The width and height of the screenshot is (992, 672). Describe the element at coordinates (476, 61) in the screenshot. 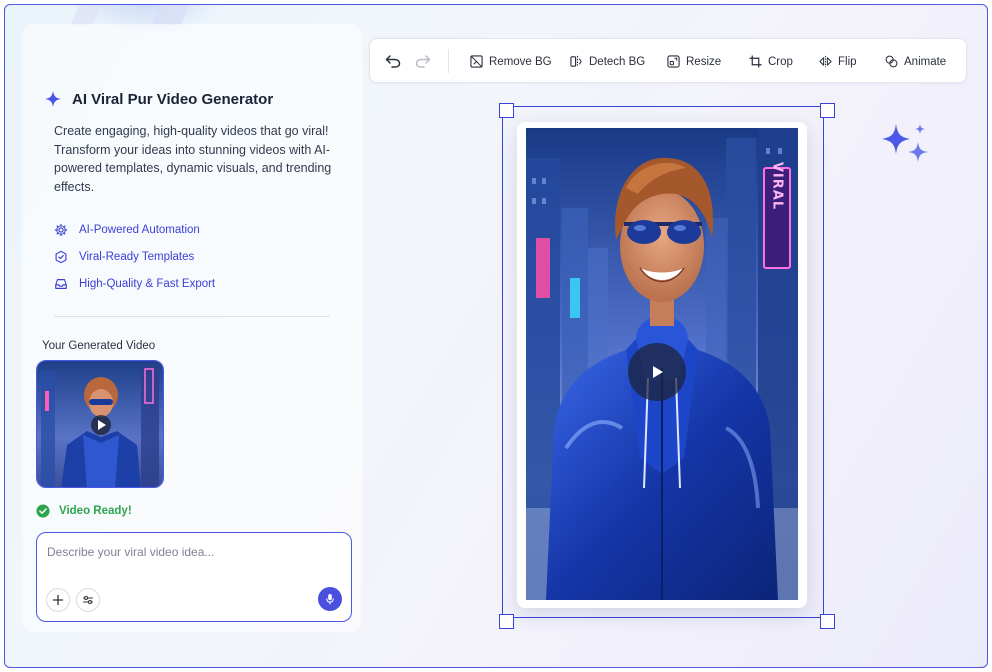

I see `remove-bg-icon` at that location.